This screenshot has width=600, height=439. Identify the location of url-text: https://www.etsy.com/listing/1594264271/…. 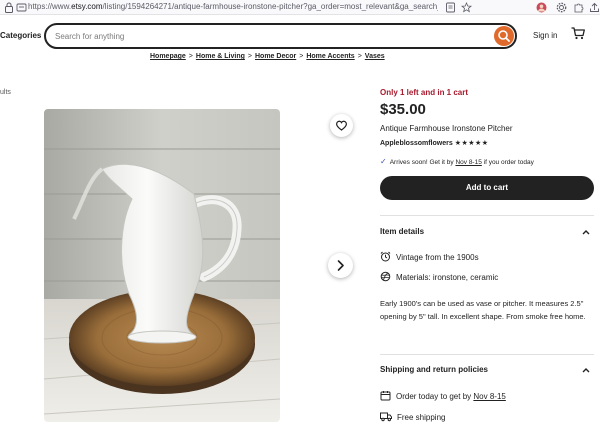
(233, 6).